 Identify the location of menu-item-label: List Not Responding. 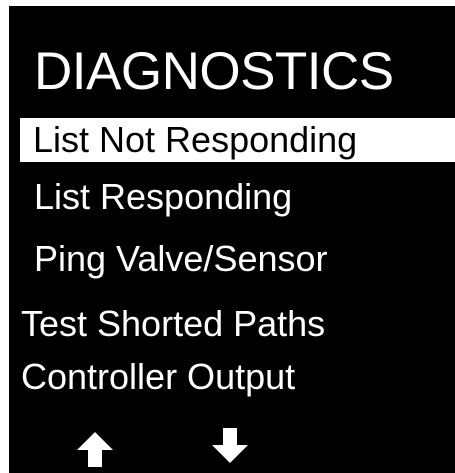
(195, 139).